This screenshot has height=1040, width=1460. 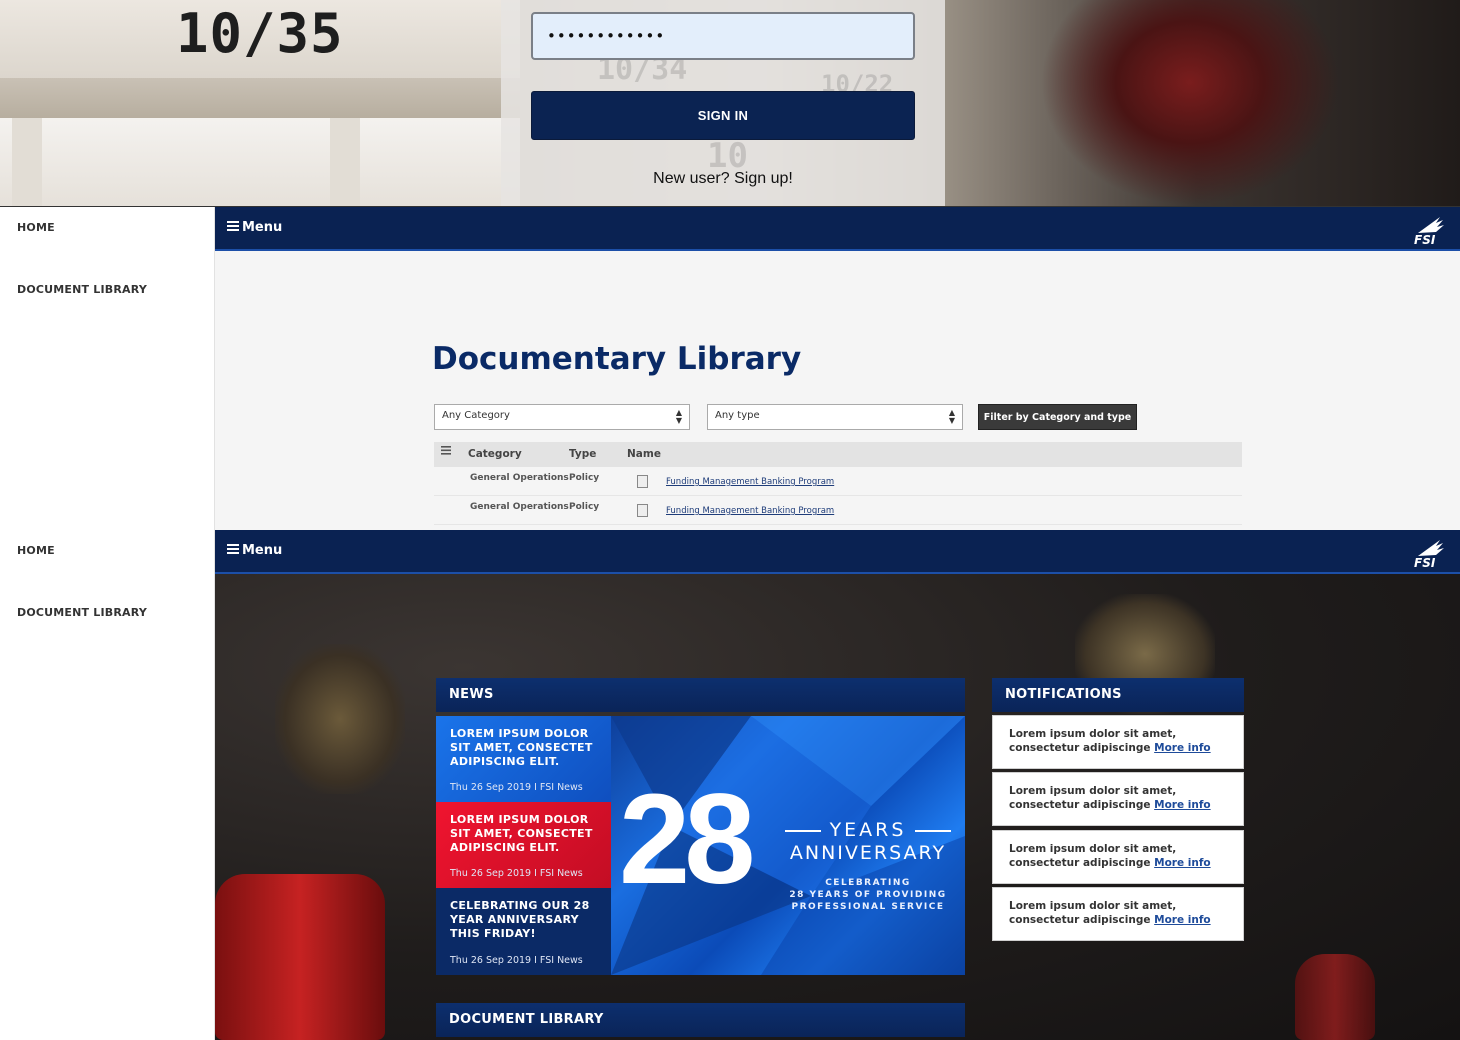 I want to click on anniversary-subtitle-line: CELEBRATING, so click(x=868, y=883).